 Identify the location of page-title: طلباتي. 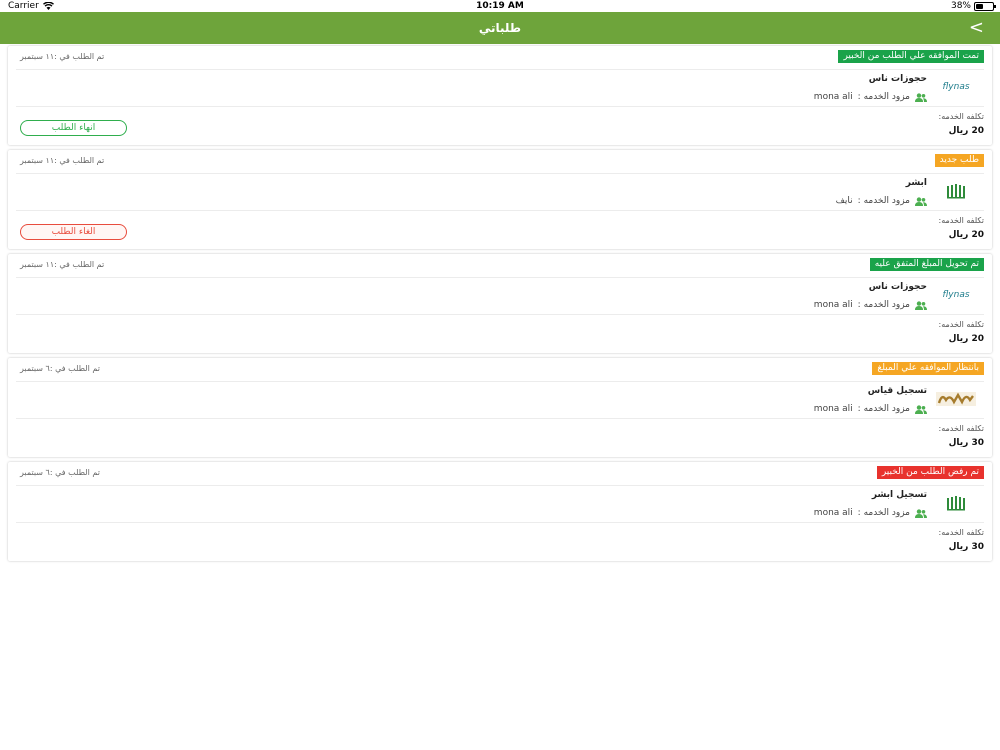
(500, 28).